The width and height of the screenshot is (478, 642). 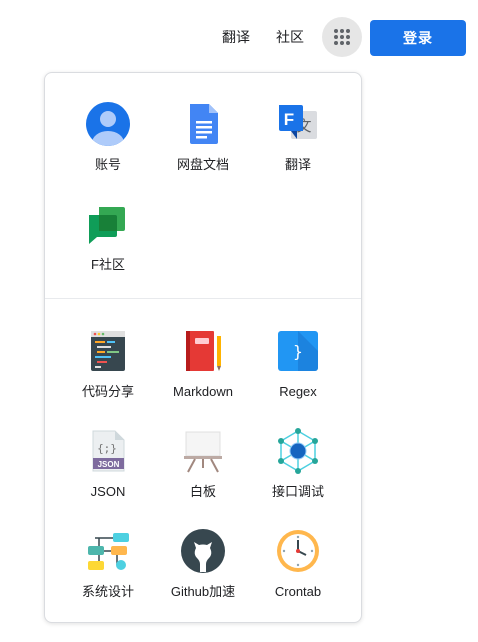 I want to click on app-crontab: Crontab, so click(x=298, y=565).